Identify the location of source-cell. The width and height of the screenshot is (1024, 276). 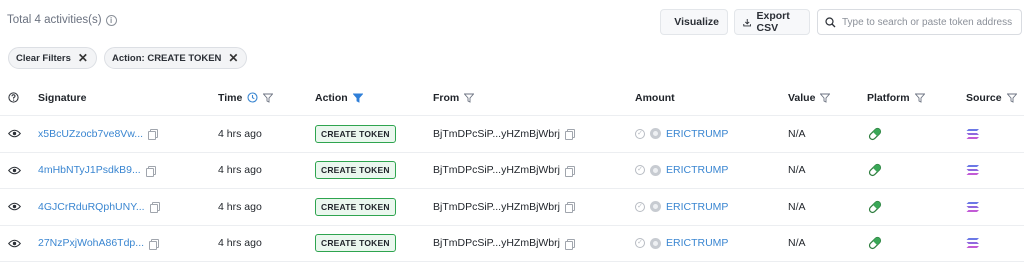
(973, 134).